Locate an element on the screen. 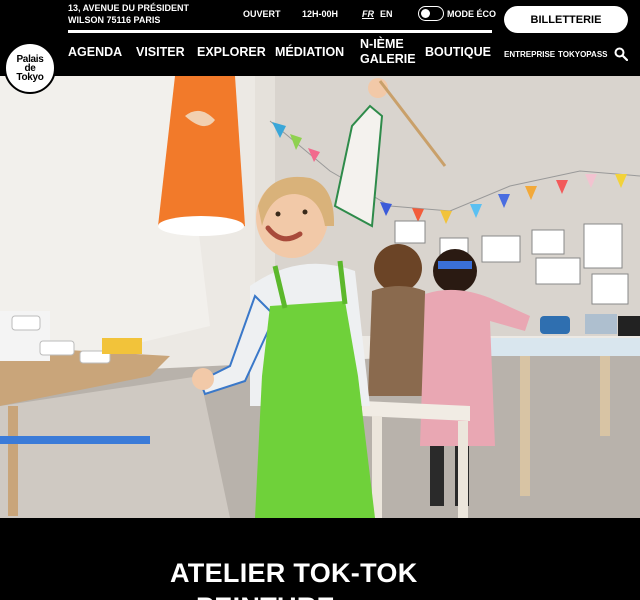  page-title-line-2: PEINTURE is located at coordinates (265, 596).